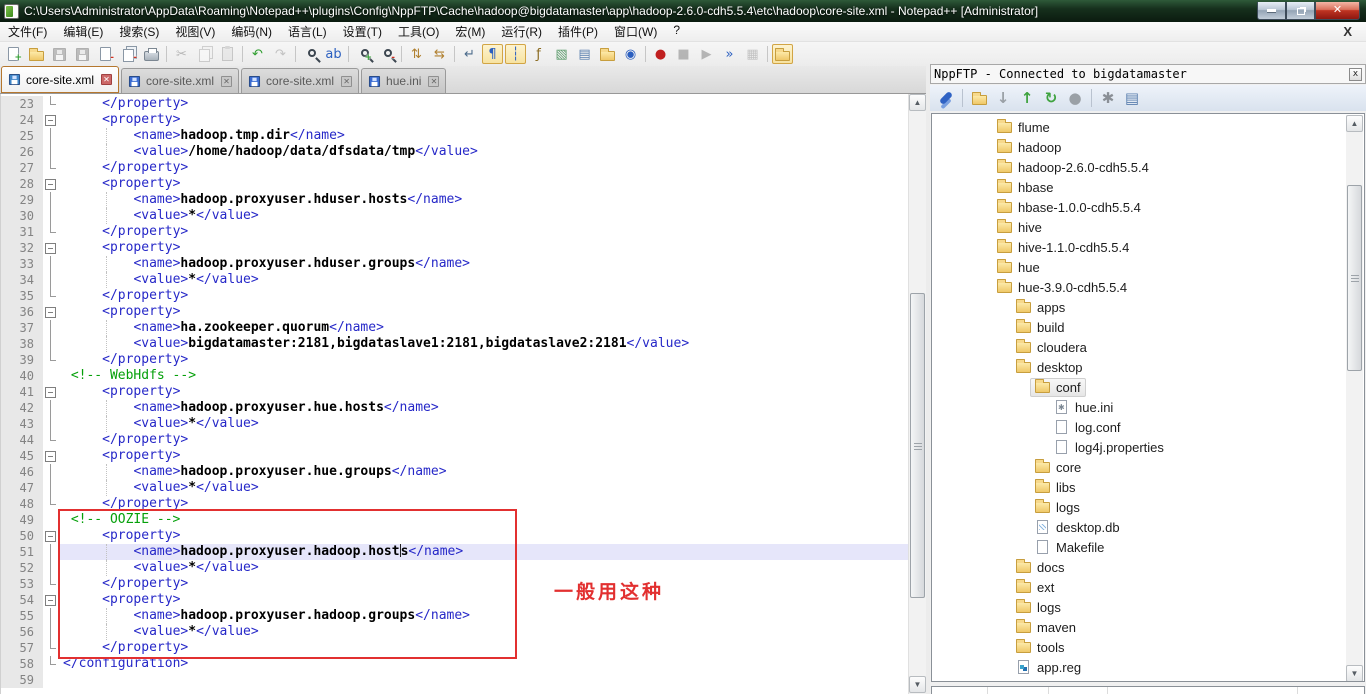 This screenshot has width=1366, height=694. I want to click on tab-hue-ini: hue.ini ✕, so click(404, 80).